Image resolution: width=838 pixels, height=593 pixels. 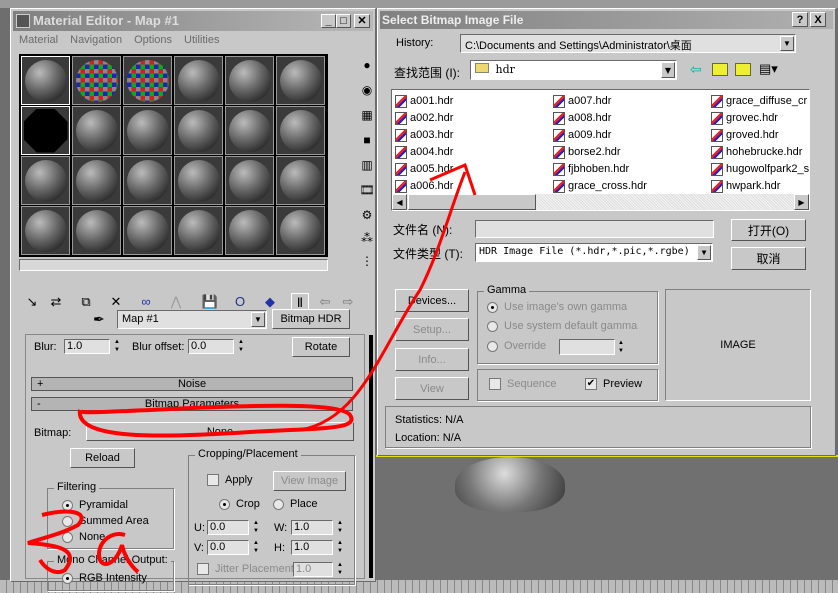 What do you see at coordinates (118, 553) in the screenshot?
I see `annotation-scribble-a` at bounding box center [118, 553].